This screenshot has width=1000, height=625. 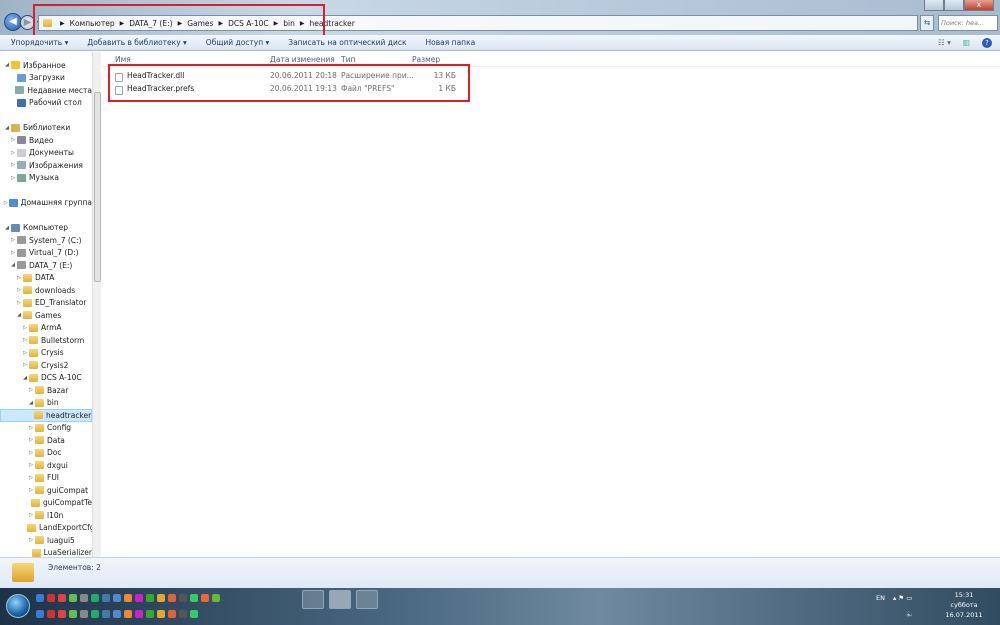 What do you see at coordinates (347, 42) in the screenshot?
I see `burn-button: Записать на оптический диск` at bounding box center [347, 42].